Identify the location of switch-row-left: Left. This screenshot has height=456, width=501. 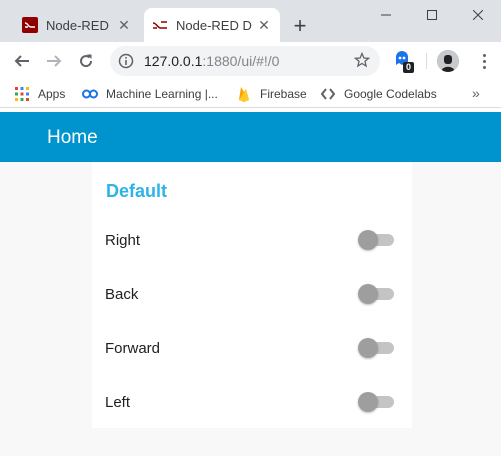
(252, 403).